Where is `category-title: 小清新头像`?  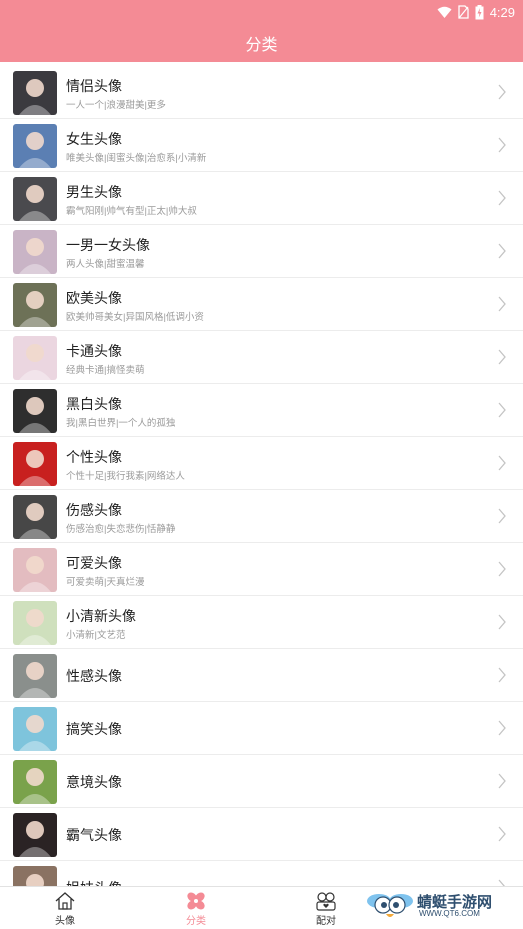 category-title: 小清新头像 is located at coordinates (101, 616).